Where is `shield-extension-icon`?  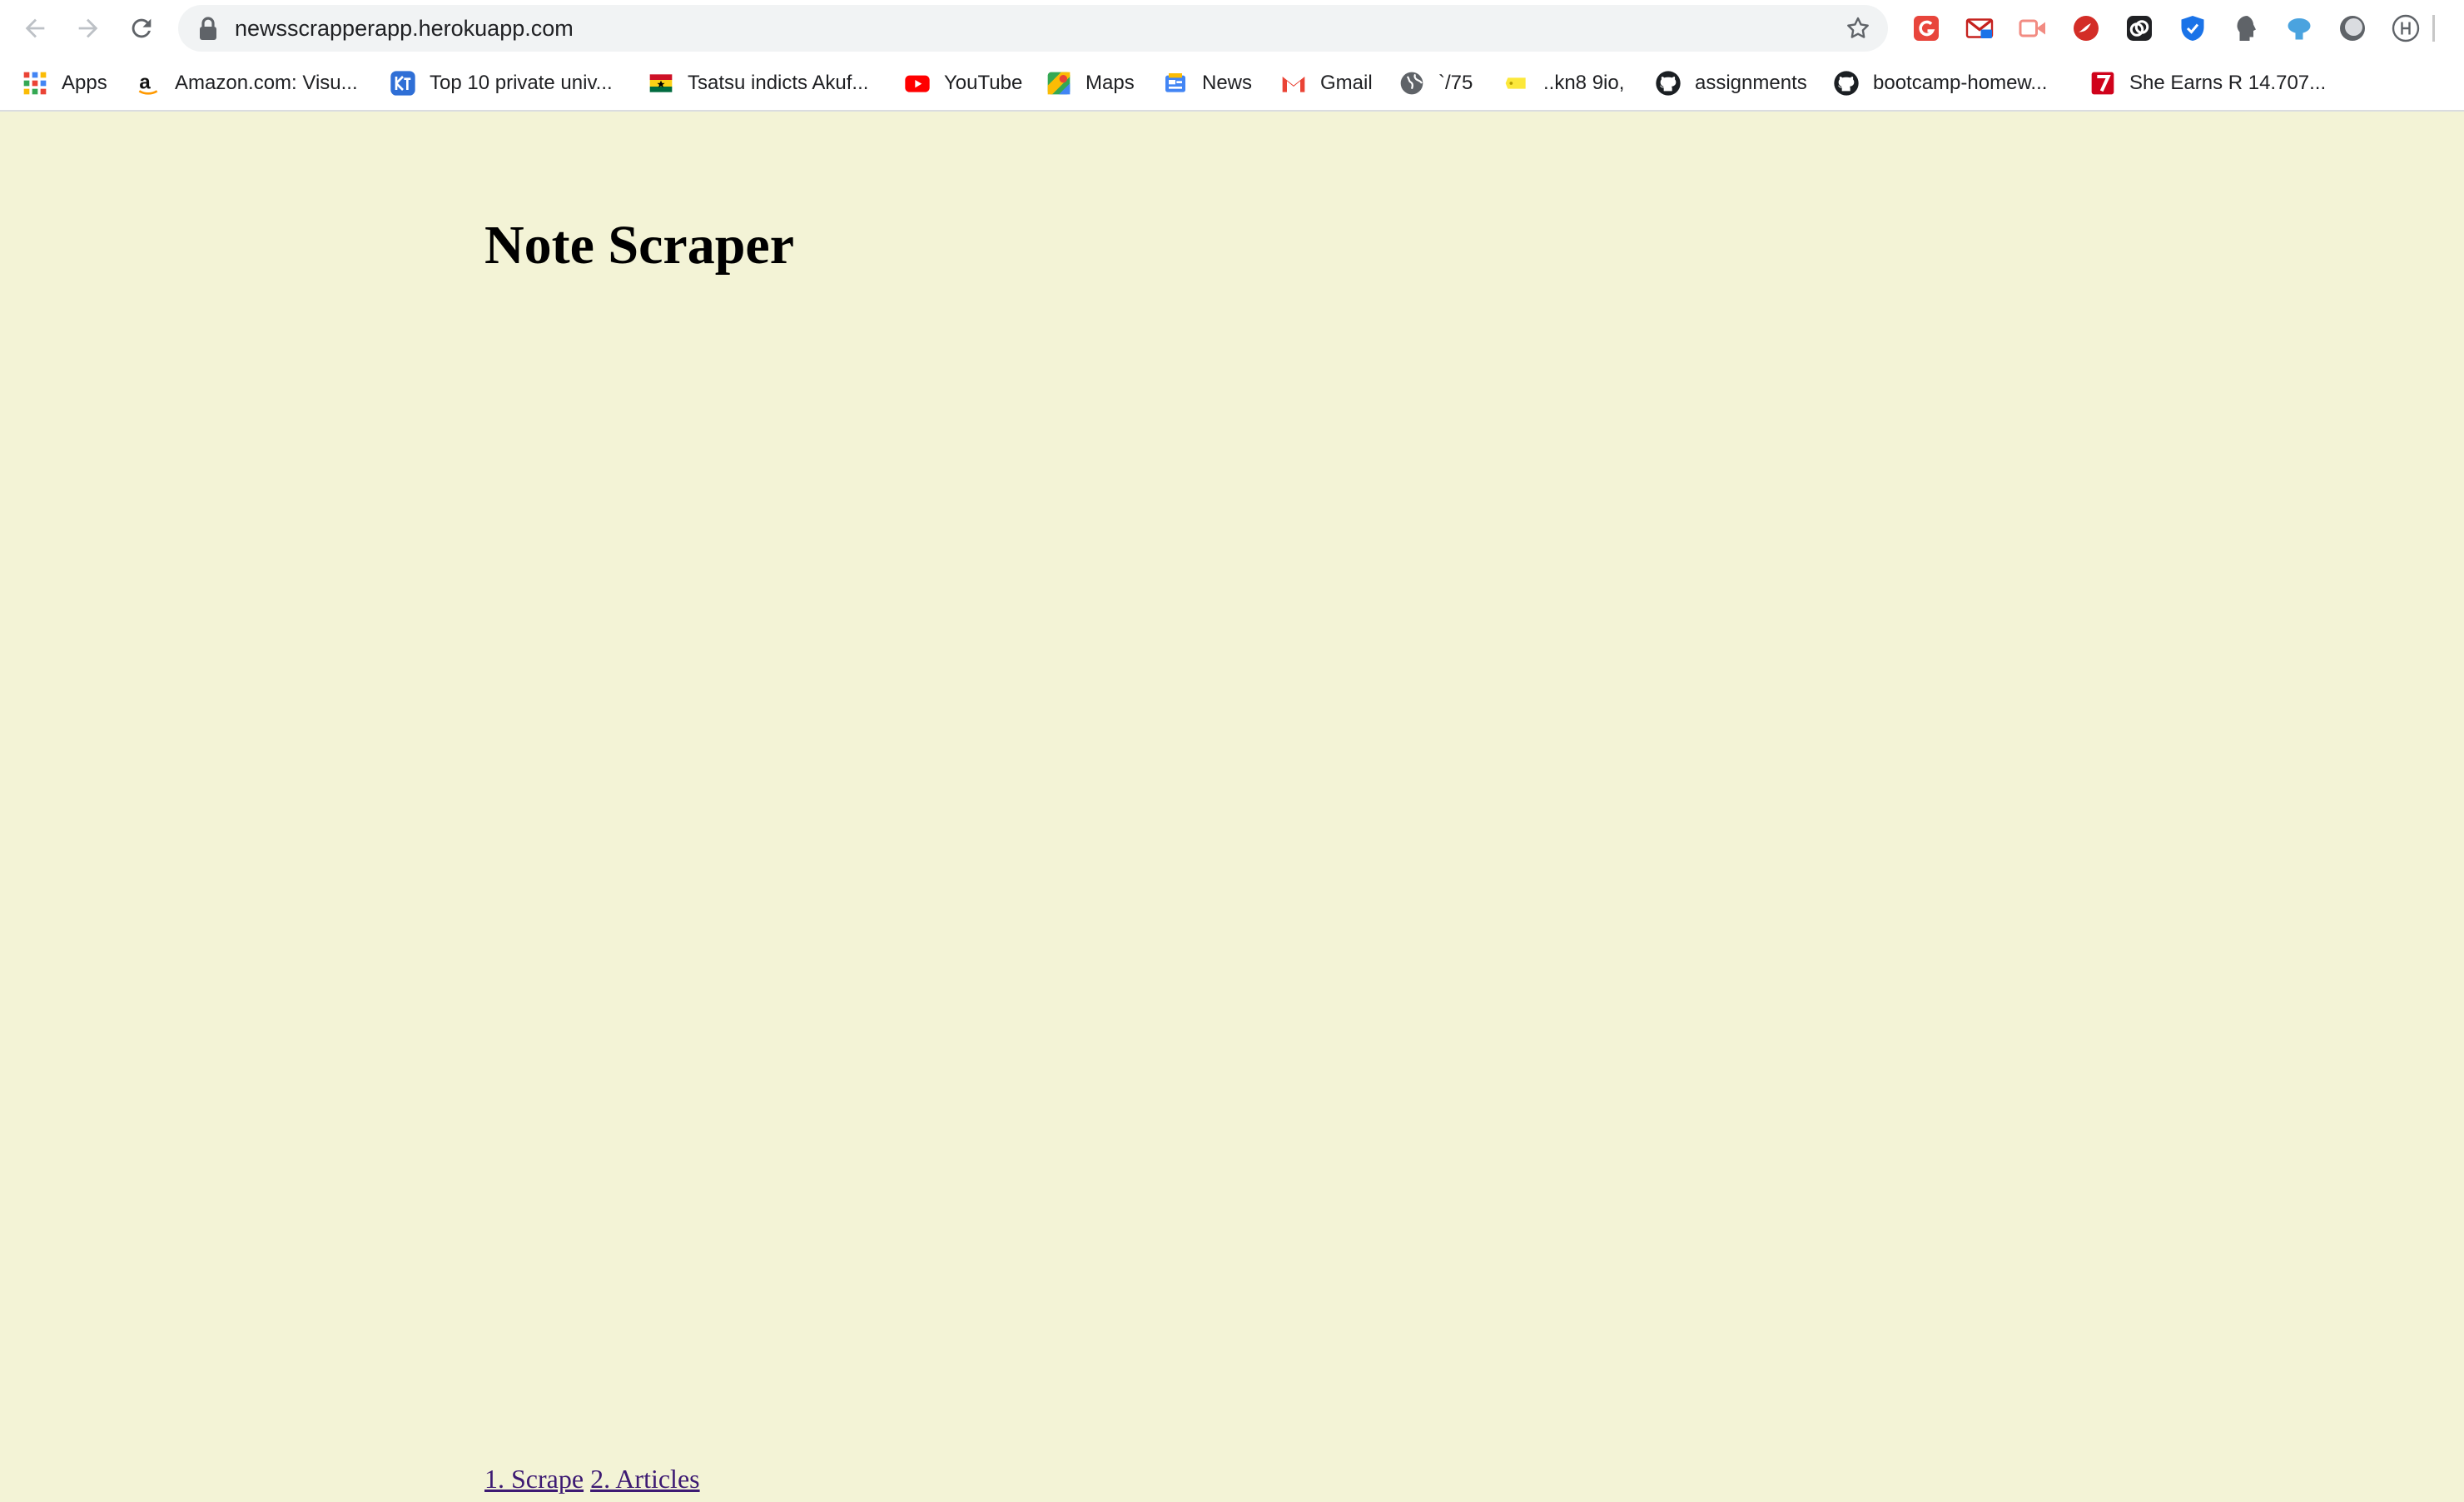 shield-extension-icon is located at coordinates (2193, 28).